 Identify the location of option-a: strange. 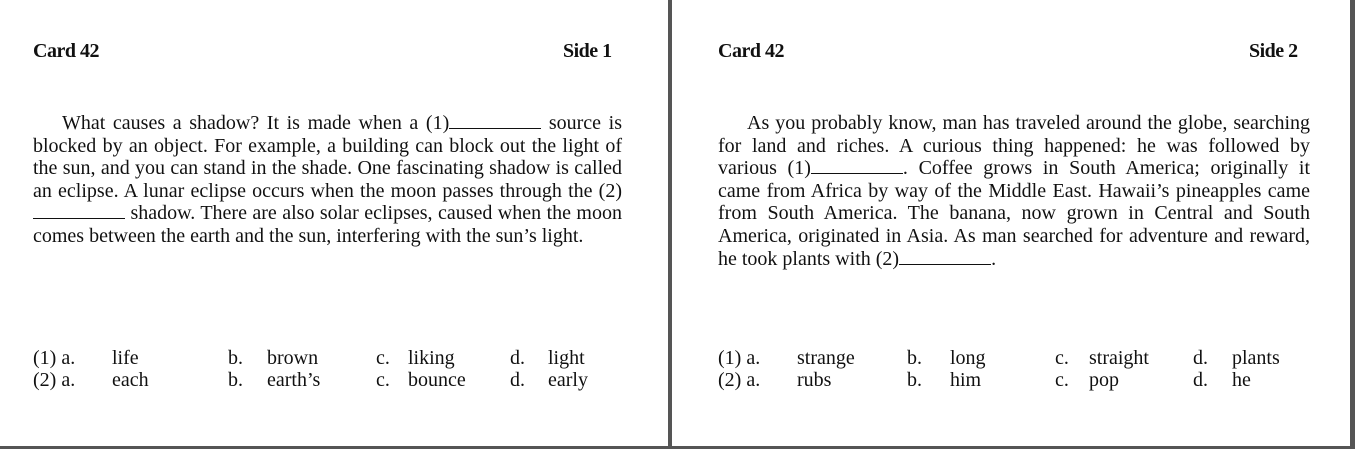
(826, 358).